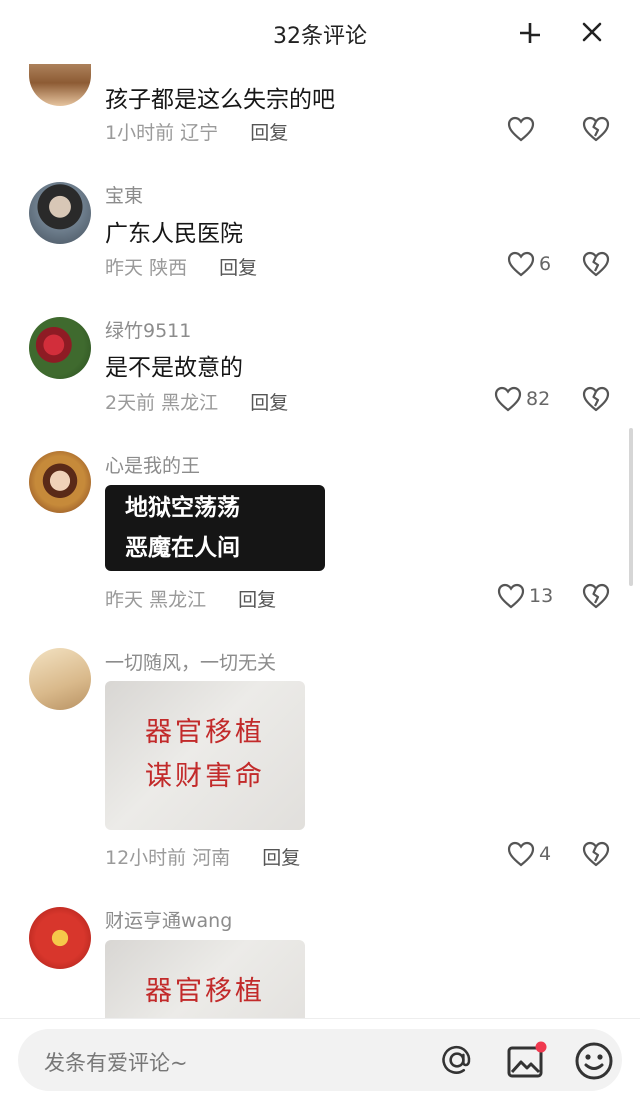  I want to click on like-button: 4, so click(529, 854).